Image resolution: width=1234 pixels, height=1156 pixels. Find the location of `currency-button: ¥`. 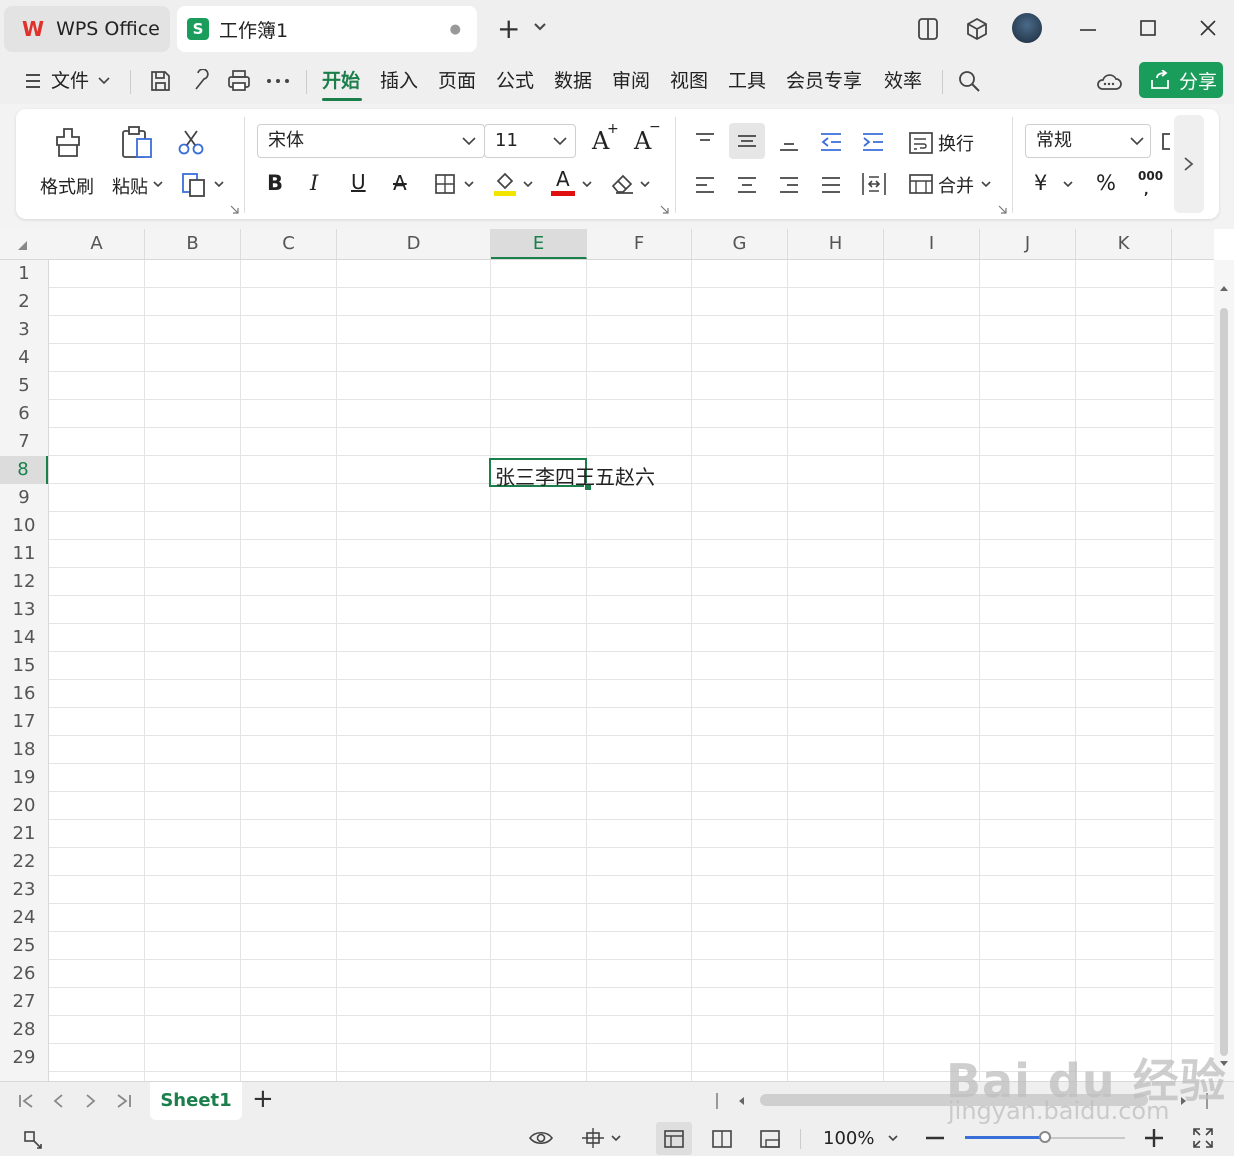

currency-button: ¥ is located at coordinates (1040, 183).